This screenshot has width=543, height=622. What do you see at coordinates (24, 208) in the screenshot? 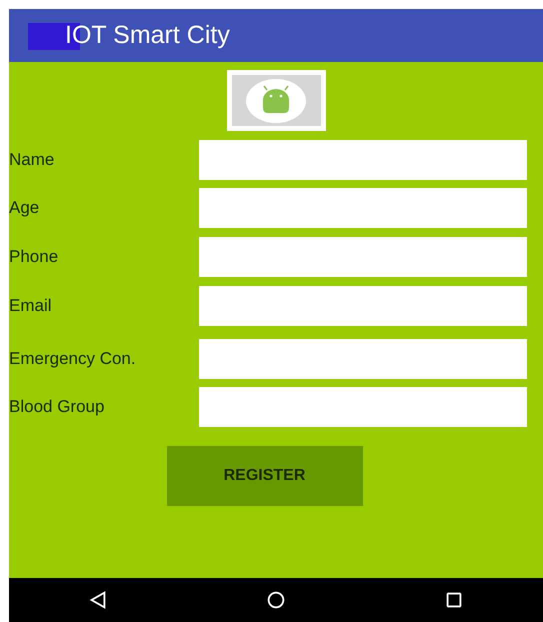
I see `field-label: Age` at bounding box center [24, 208].